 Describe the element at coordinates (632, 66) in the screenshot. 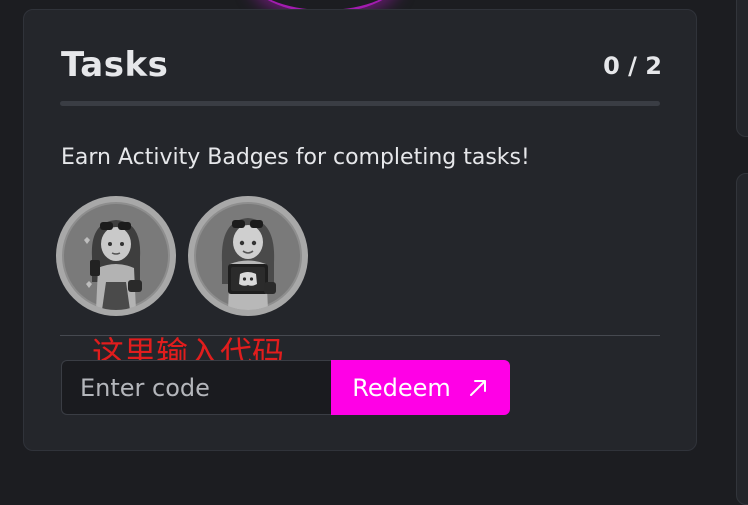

I see `tasks-progress: 0 / 2` at that location.